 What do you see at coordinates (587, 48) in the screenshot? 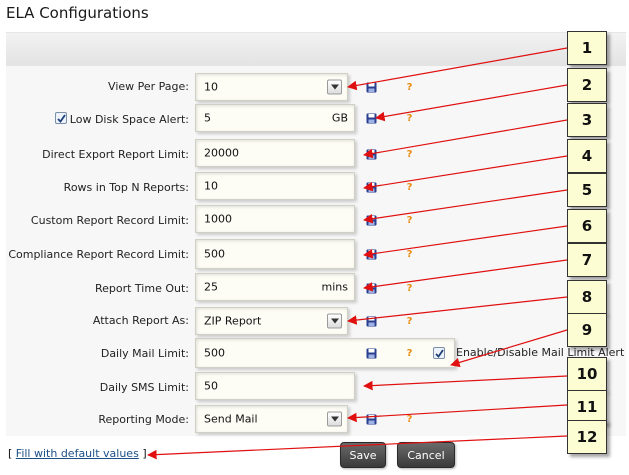
I see `callout-1: 1` at bounding box center [587, 48].